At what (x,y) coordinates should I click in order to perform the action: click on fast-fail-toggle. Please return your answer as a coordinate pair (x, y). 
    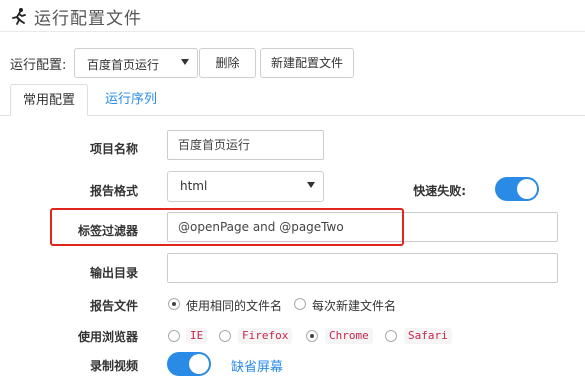
    Looking at the image, I should click on (517, 189).